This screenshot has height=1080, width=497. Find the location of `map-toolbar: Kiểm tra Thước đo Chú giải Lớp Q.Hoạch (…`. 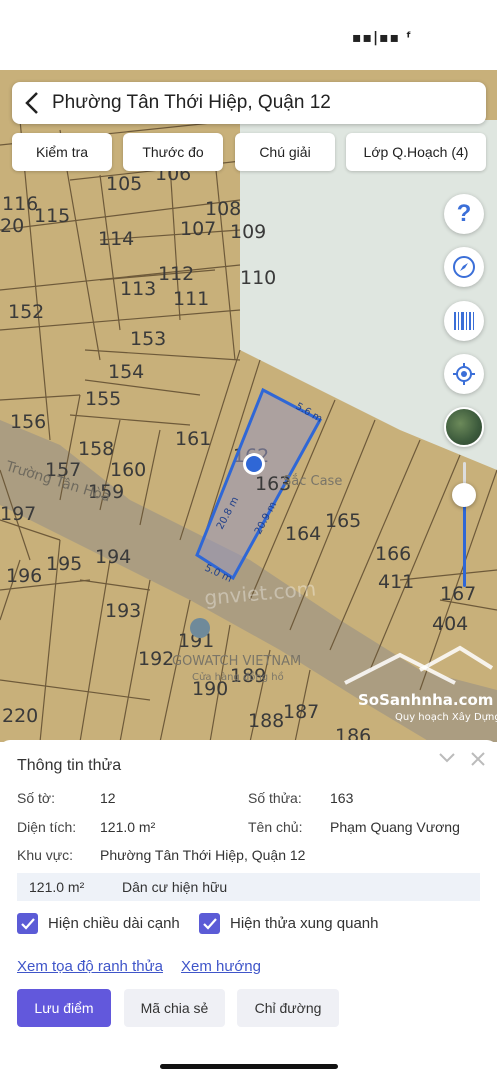

map-toolbar: Kiểm tra Thước đo Chú giải Lớp Q.Hoạch (… is located at coordinates (249, 152).